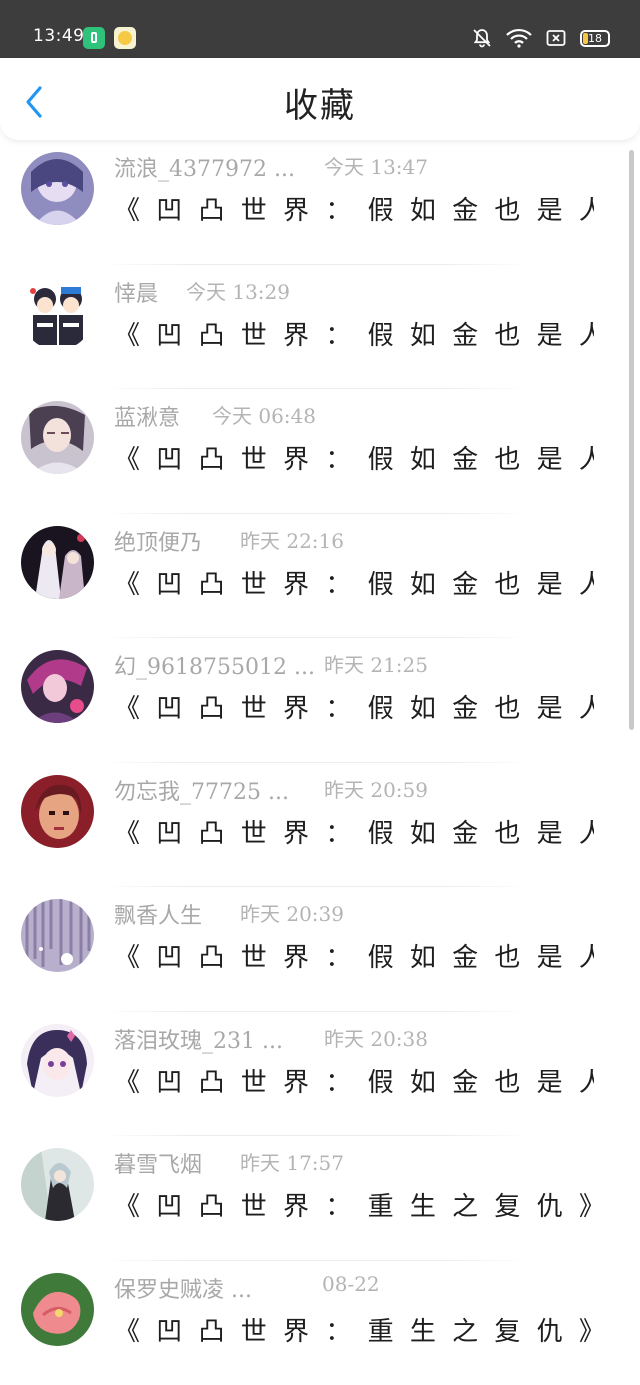 The height and width of the screenshot is (1385, 640). I want to click on status-time: 13:49, so click(59, 36).